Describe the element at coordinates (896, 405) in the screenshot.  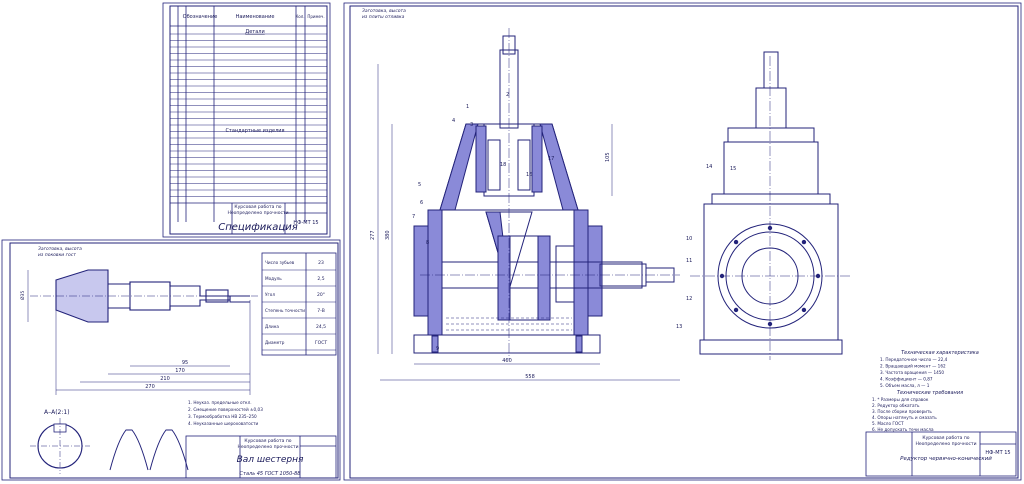
I see `req-line: 2. Редуктор обкатать` at that location.